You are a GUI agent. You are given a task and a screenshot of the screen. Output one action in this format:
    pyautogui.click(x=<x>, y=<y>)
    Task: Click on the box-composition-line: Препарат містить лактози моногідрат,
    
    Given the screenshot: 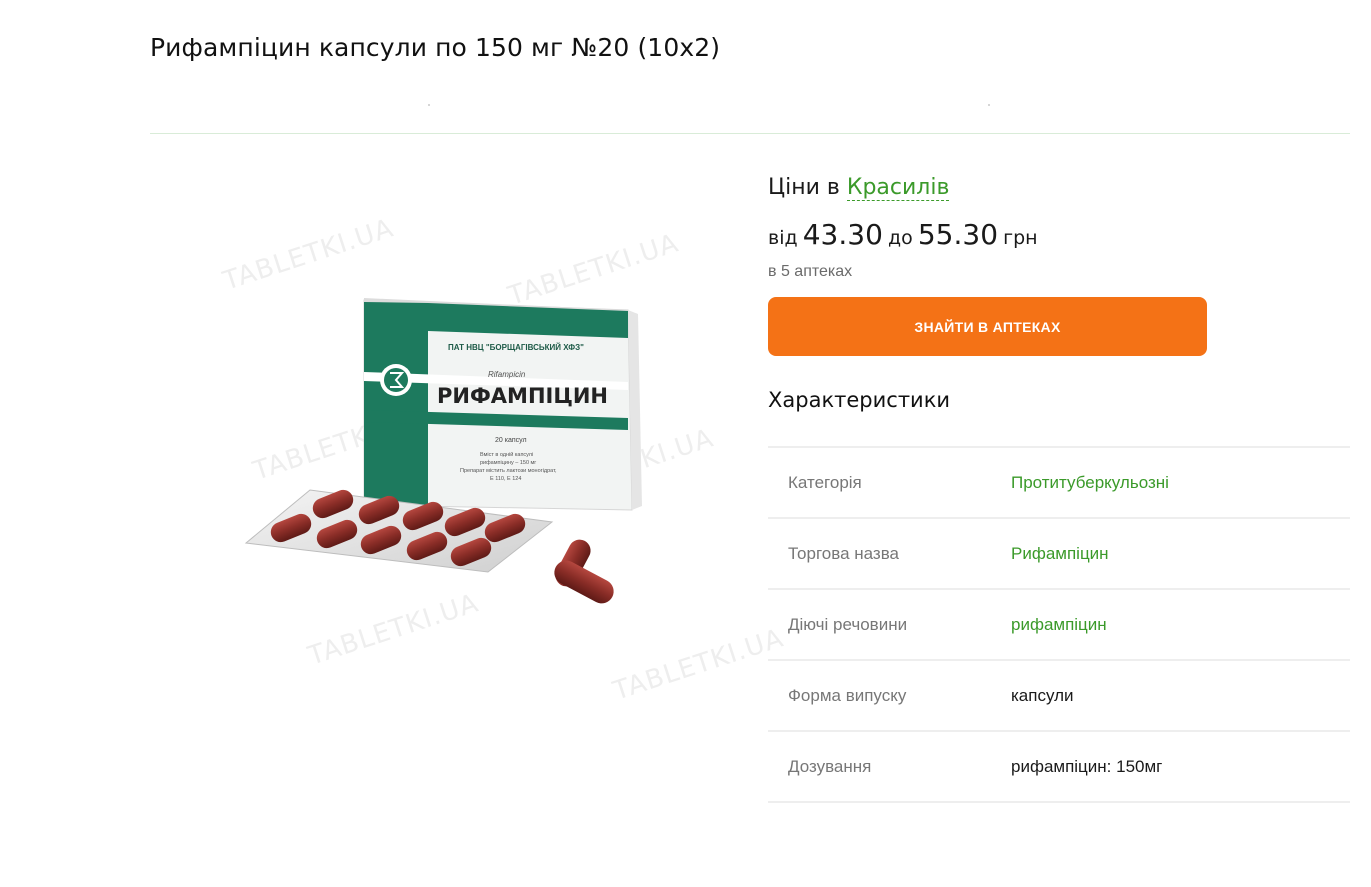 What is the action you would take?
    pyautogui.click(x=508, y=471)
    